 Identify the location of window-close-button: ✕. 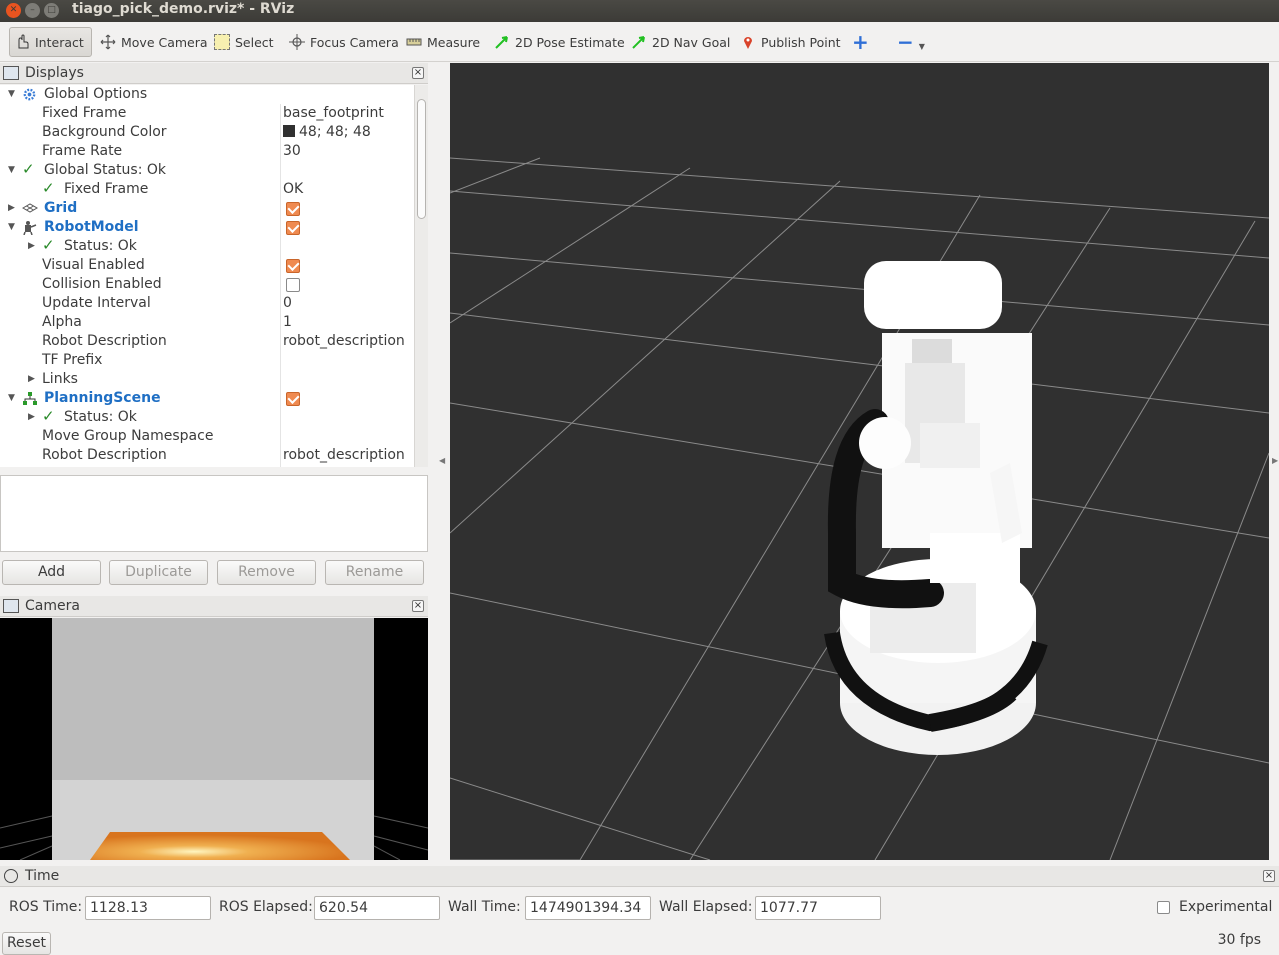
(13, 10).